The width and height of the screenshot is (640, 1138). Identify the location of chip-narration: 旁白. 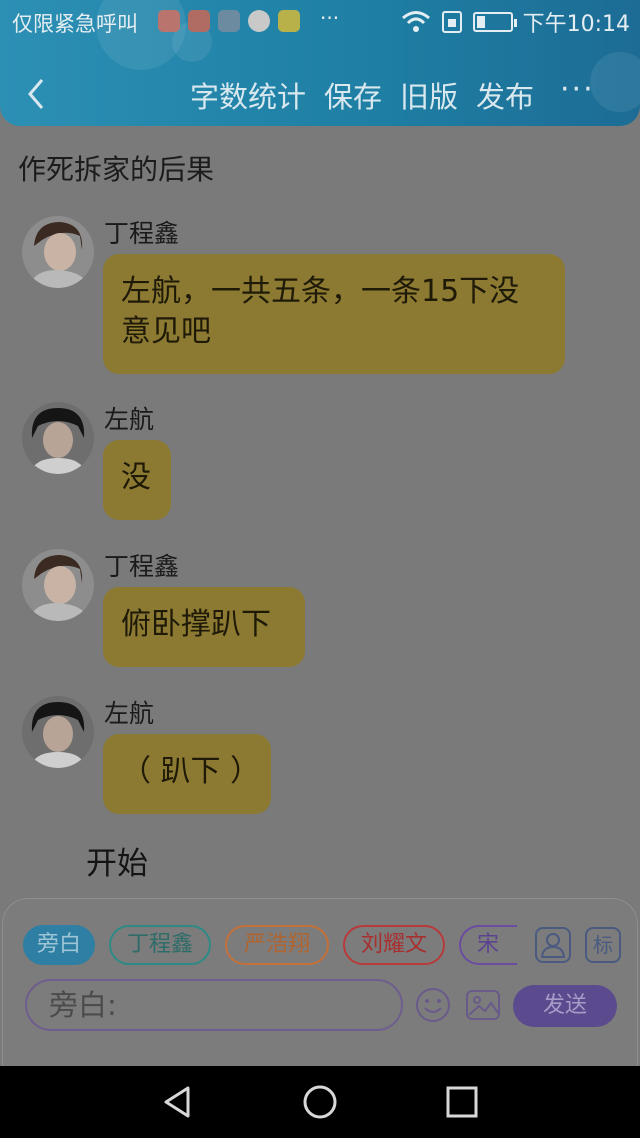
(59, 945).